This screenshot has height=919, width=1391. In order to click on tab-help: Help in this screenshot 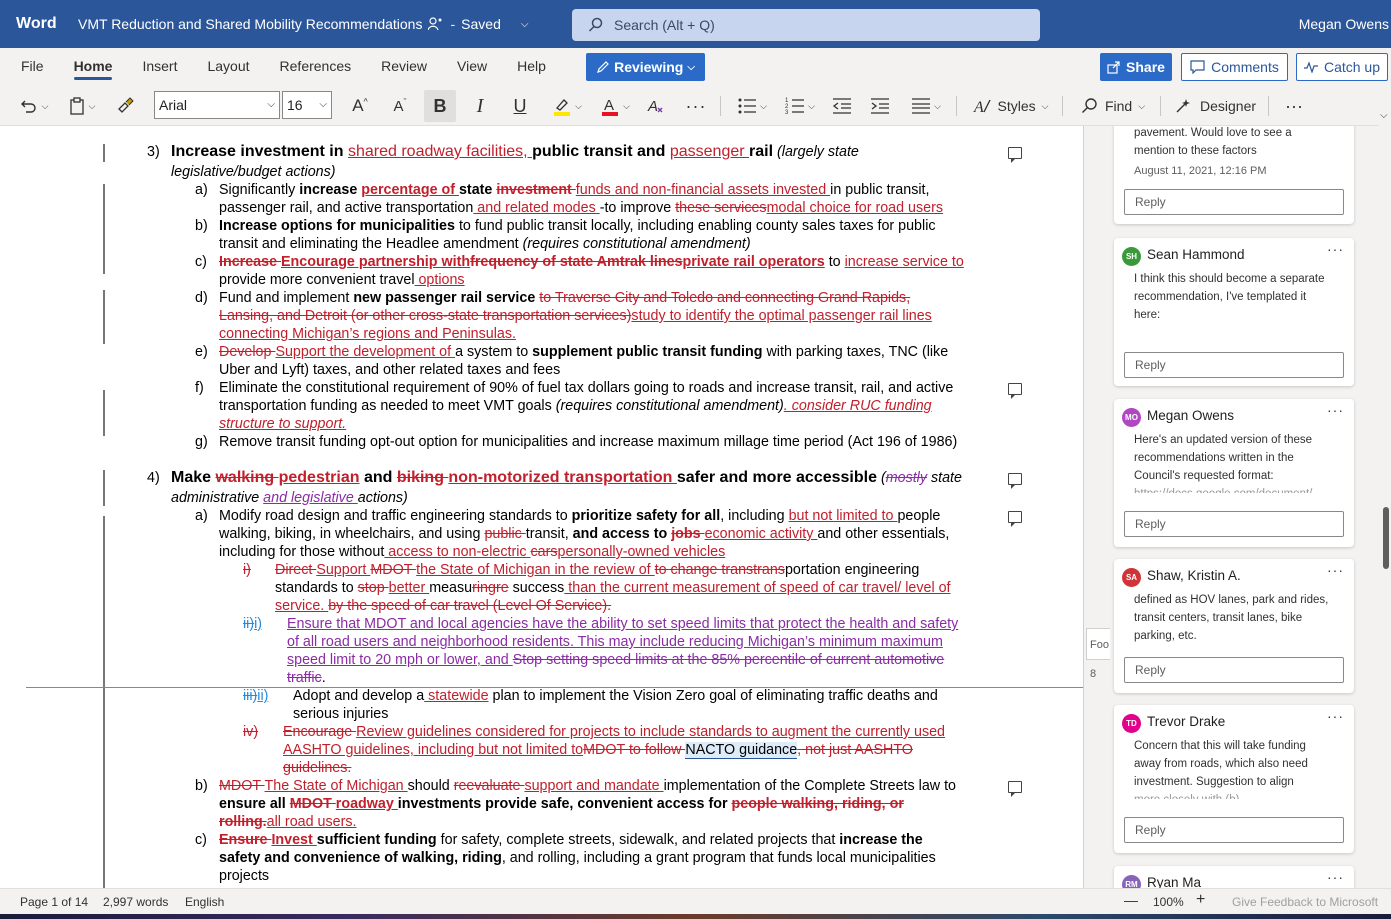, I will do `click(531, 67)`.